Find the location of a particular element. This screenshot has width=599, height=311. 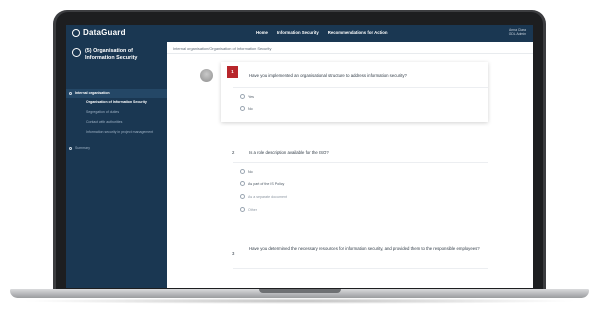

sidebar-header: (5) Organisation of Information Security is located at coordinates (117, 54).